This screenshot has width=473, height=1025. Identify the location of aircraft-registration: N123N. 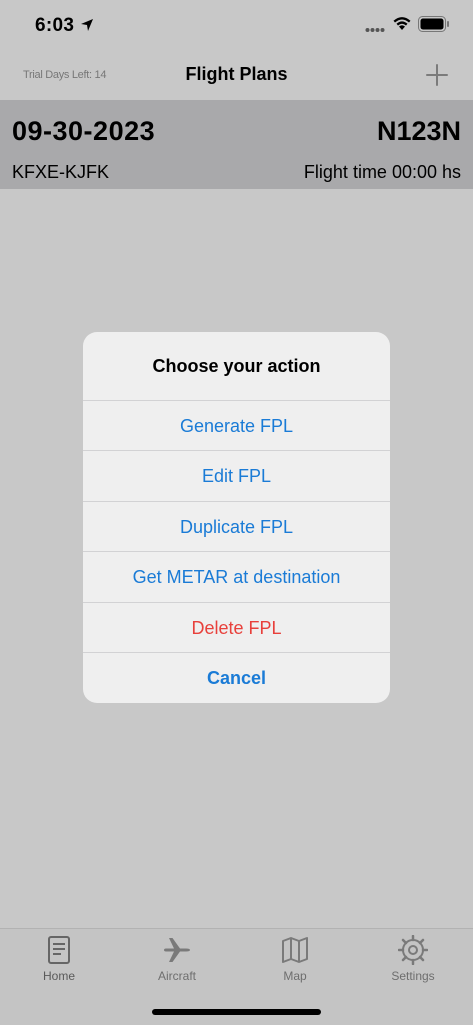
(418, 131).